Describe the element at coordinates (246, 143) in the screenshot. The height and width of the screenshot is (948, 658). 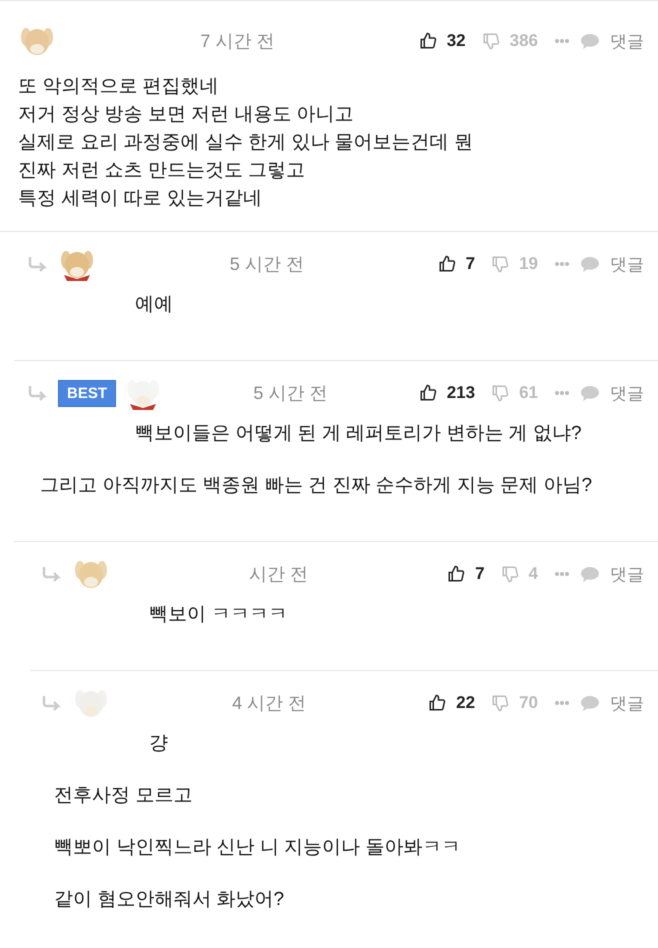
I see `comment-text: 또 악의적으로 편집했네 저거 정상 방송 보면 저런 내용도 아니고 실제로 요리 과정중에 실수 한게 있나 물어보는건데 뭔 진짜 저런 쇼츠 만드는것도 그렇고 특정 세력이 따로 있는거같네` at that location.